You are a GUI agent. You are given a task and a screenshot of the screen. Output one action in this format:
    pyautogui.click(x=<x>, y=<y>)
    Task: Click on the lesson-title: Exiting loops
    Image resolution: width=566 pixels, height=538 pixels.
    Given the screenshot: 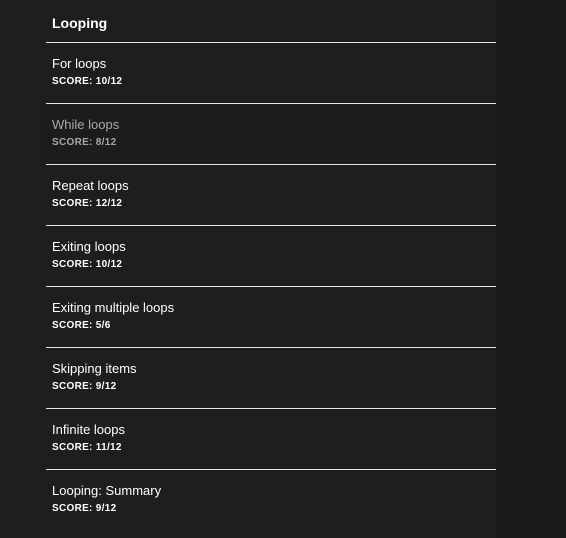 What is the action you would take?
    pyautogui.click(x=89, y=246)
    